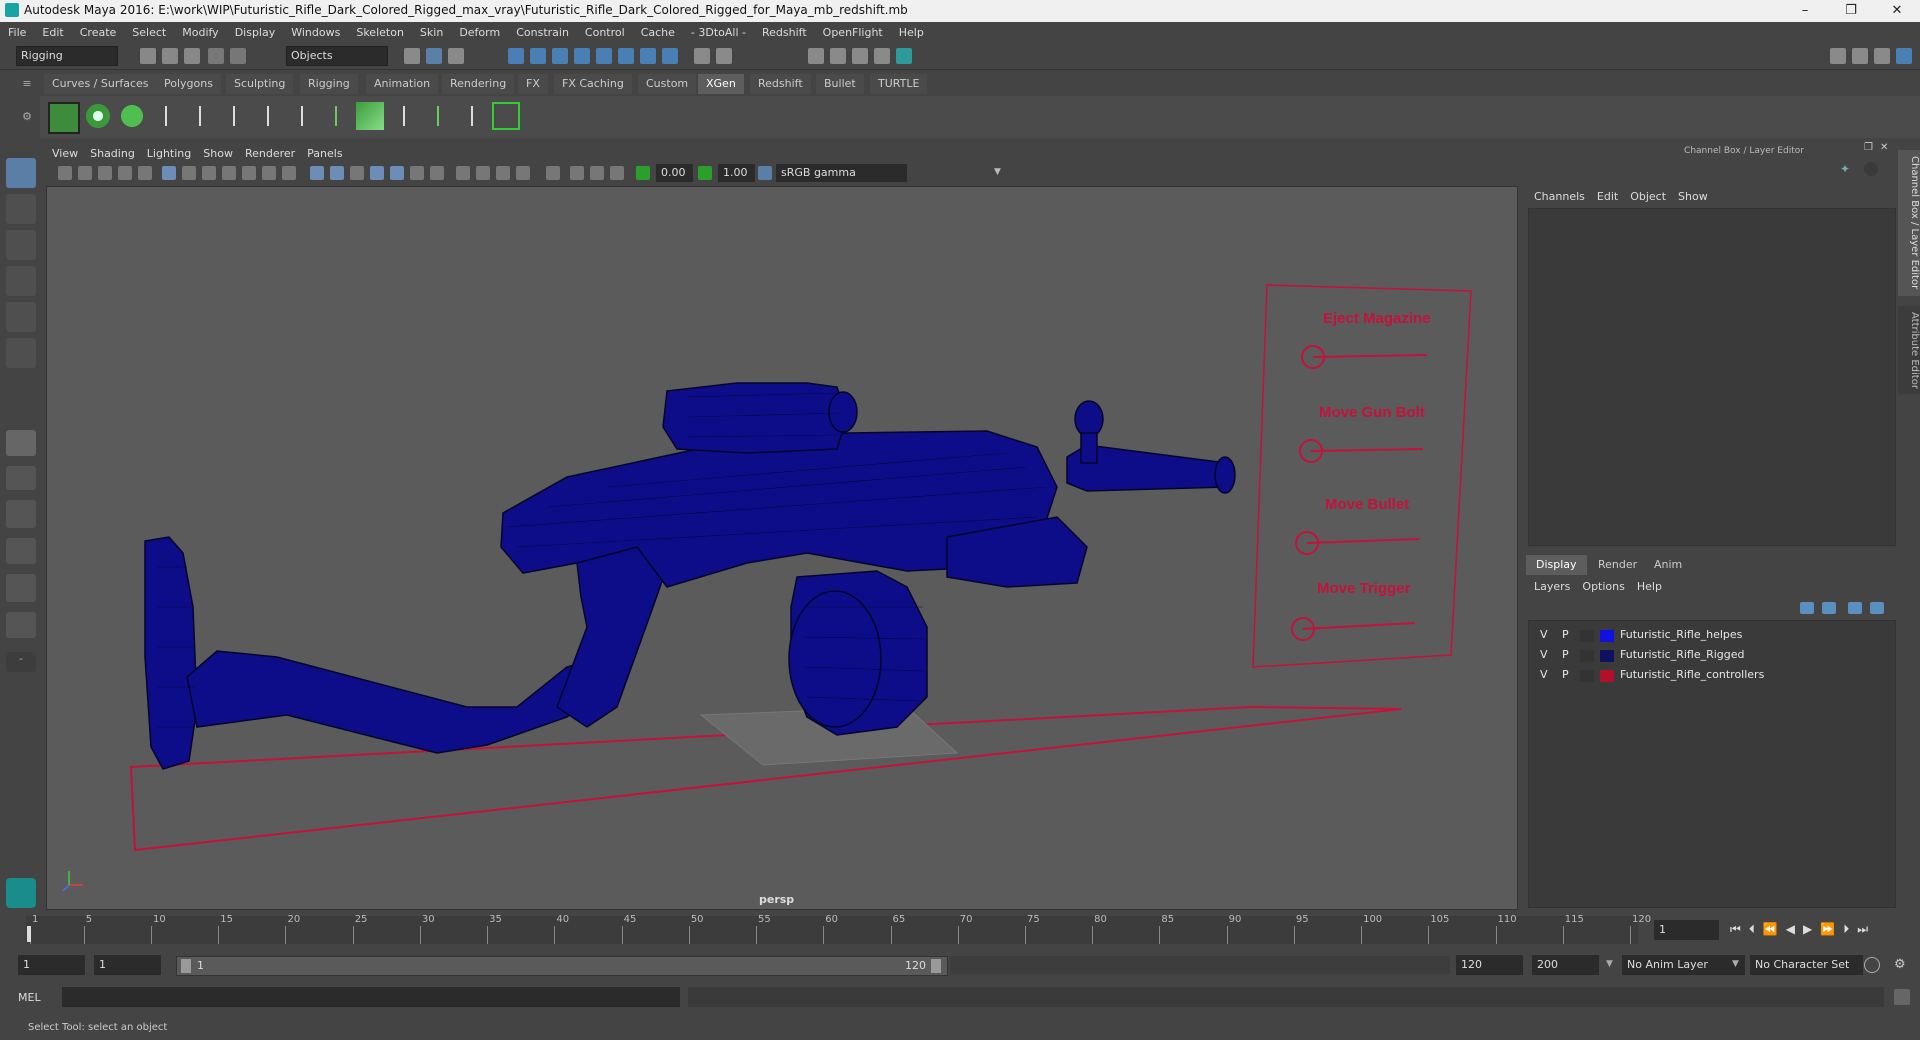  What do you see at coordinates (431, 32) in the screenshot?
I see `menu-skin: Skin` at bounding box center [431, 32].